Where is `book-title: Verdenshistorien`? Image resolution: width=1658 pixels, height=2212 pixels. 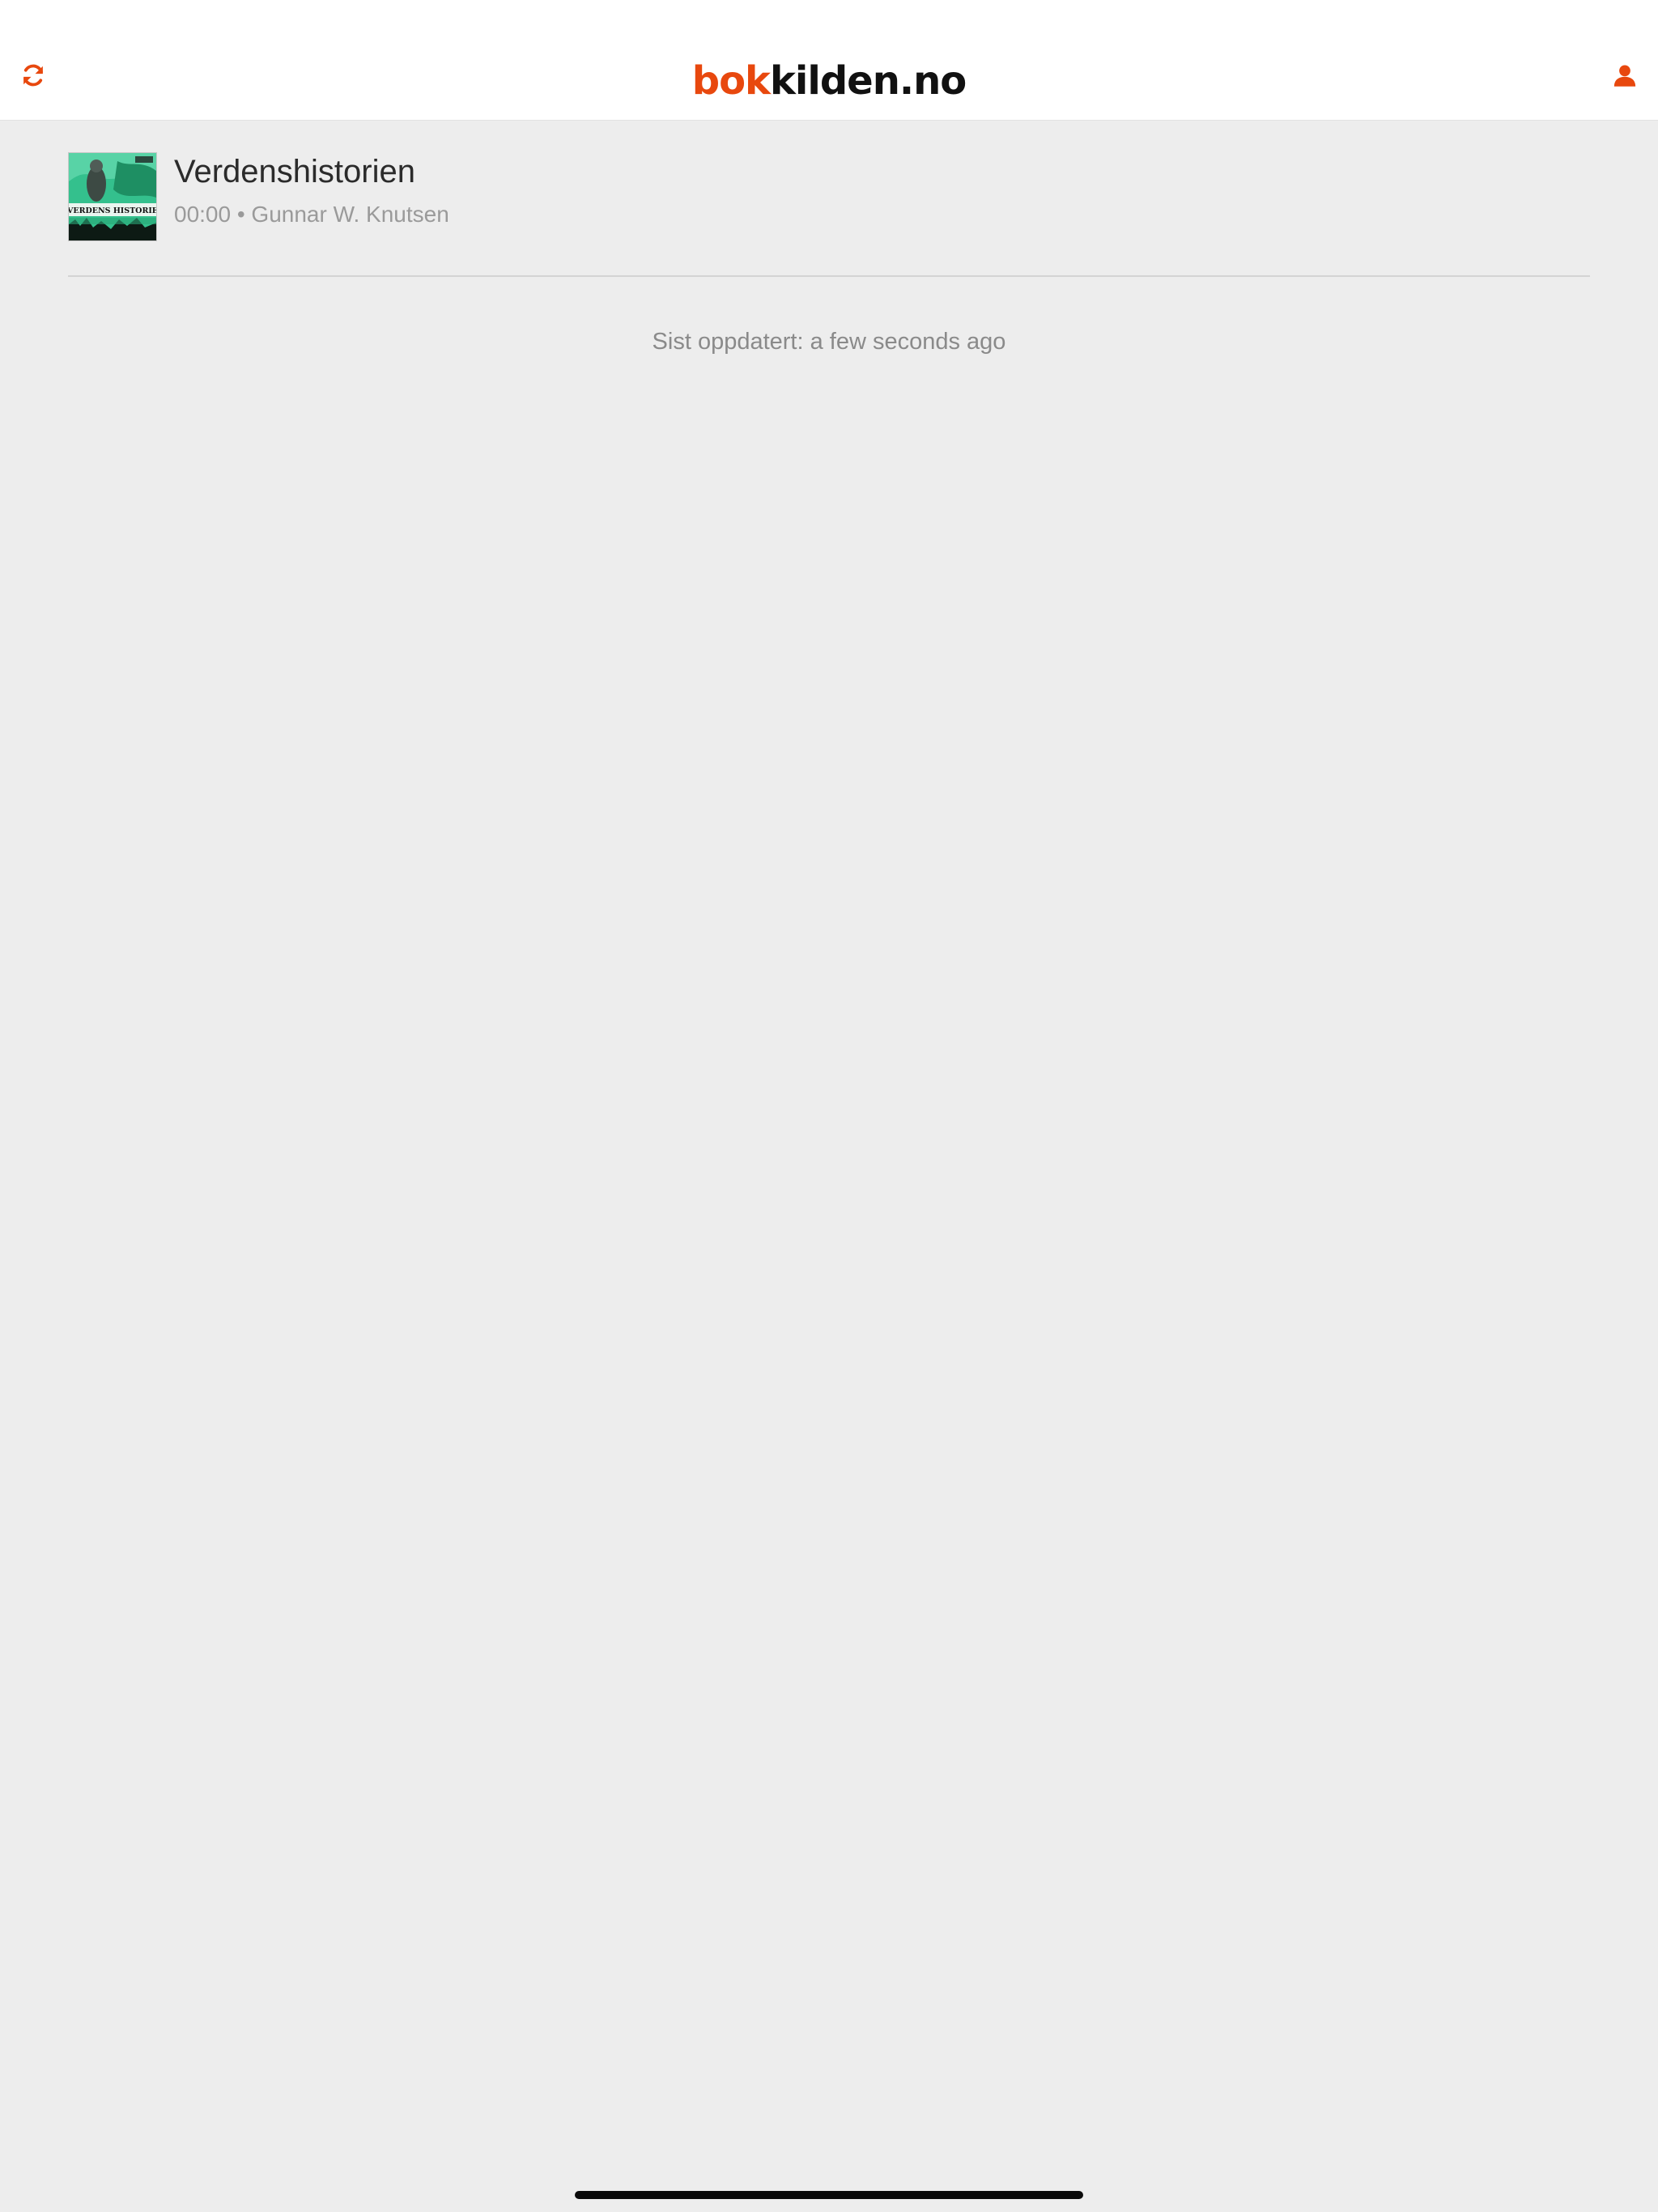
book-title: Verdenshistorien is located at coordinates (294, 172).